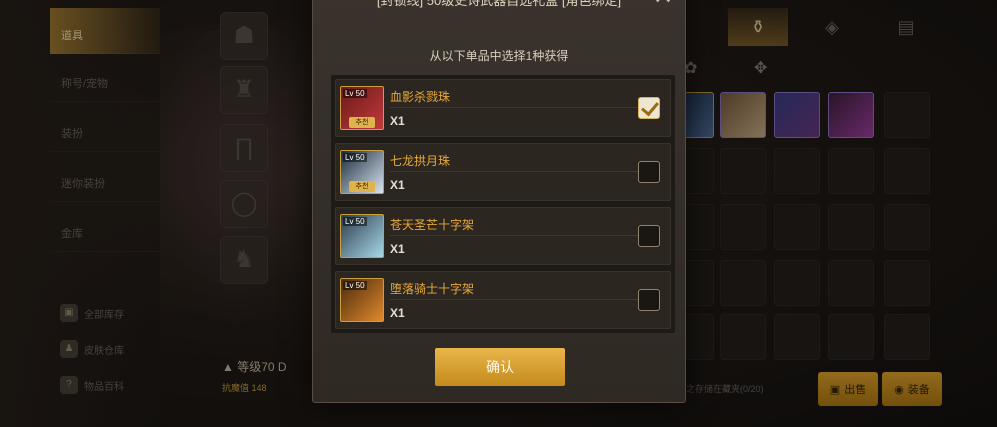 The height and width of the screenshot is (427, 997). I want to click on item-name: 堕落骑士十字架, so click(432, 289).